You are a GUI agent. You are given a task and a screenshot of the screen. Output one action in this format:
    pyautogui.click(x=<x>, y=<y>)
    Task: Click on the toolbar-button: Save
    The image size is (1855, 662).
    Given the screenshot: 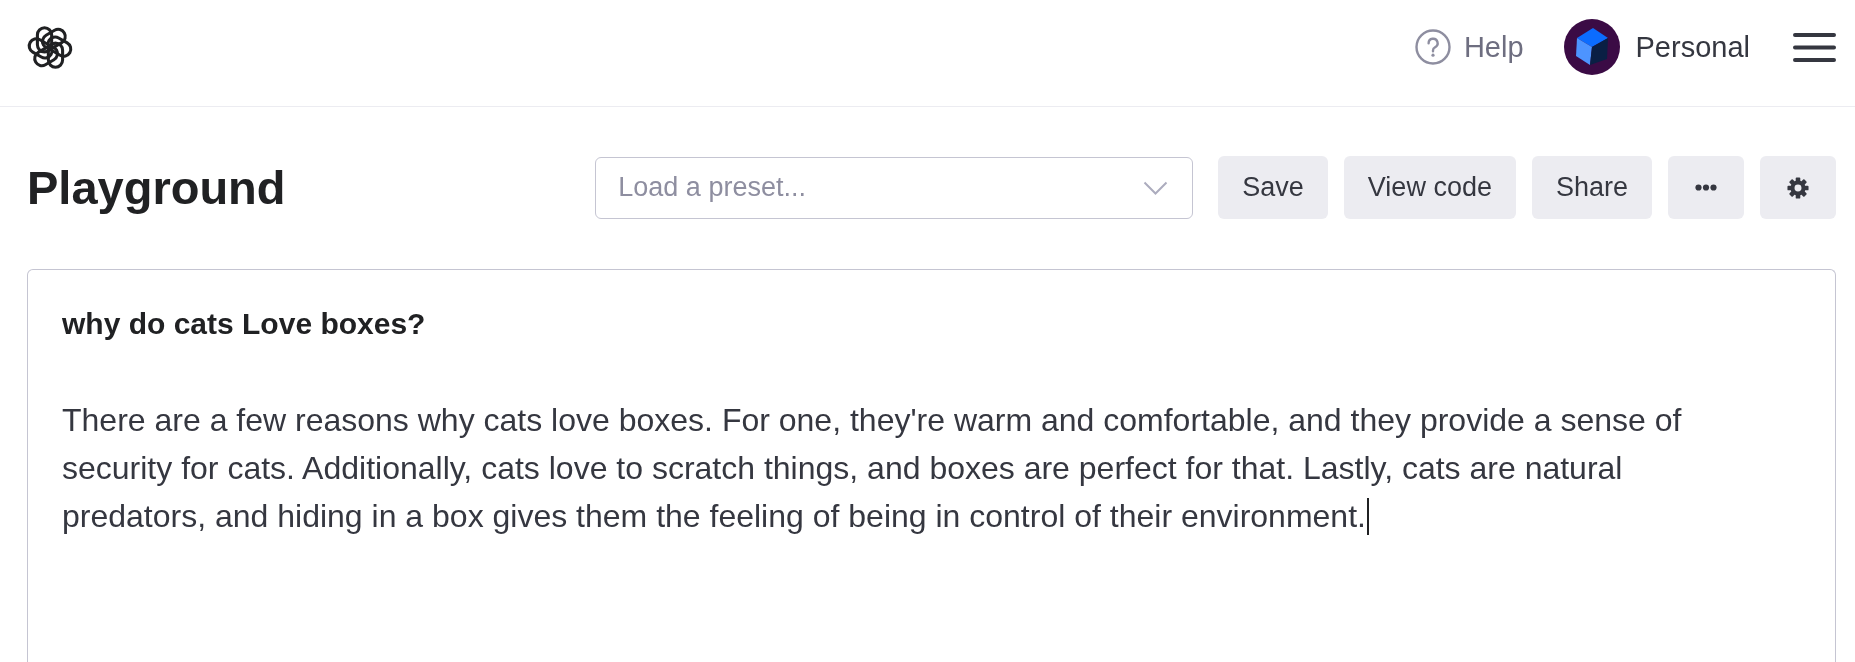 What is the action you would take?
    pyautogui.click(x=1273, y=187)
    